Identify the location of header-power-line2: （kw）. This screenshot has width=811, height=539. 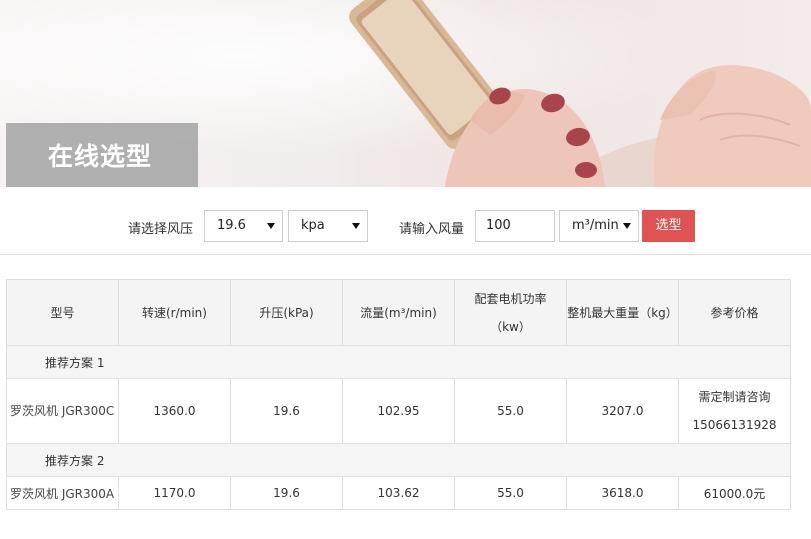
(510, 326).